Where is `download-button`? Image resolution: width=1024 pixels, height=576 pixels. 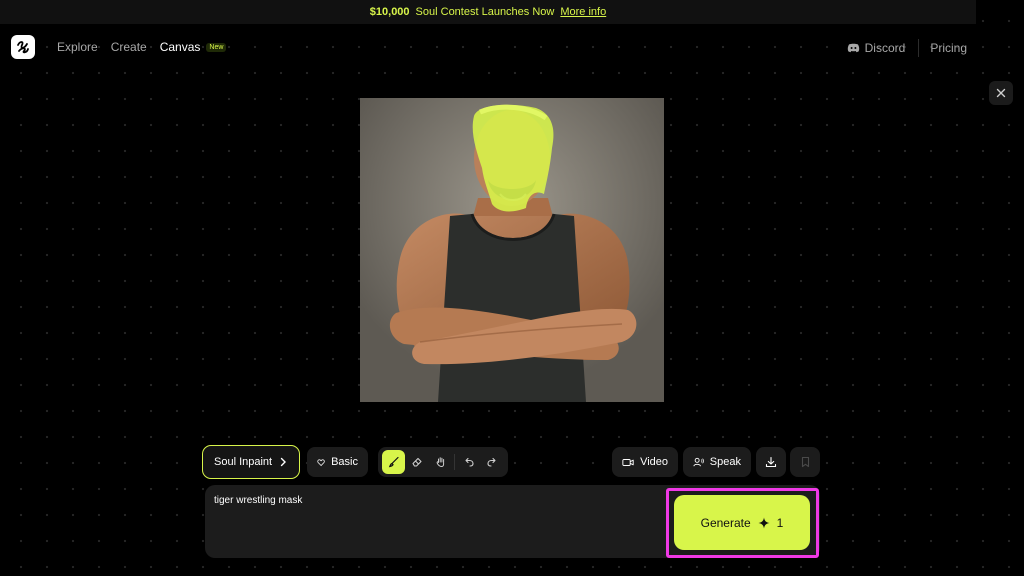 download-button is located at coordinates (771, 462).